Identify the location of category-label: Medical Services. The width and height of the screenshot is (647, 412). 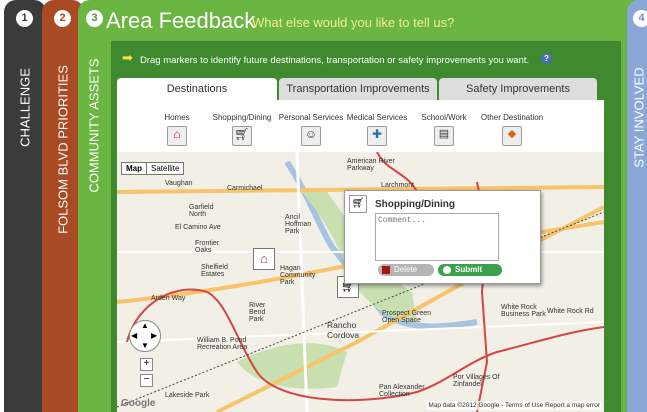
(377, 117).